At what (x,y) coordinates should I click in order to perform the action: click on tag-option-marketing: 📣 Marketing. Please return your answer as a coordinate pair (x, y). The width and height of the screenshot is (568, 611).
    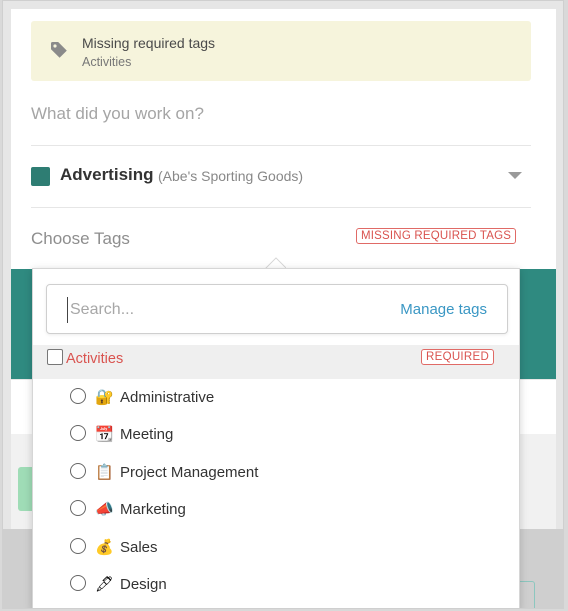
    Looking at the image, I should click on (276, 509).